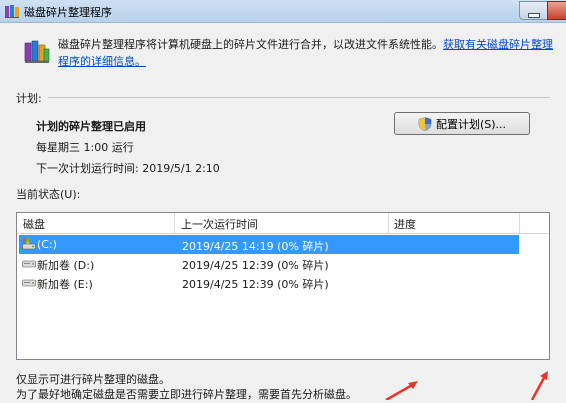 This screenshot has width=566, height=403. I want to click on column-header-disk: 磁盘, so click(34, 224).